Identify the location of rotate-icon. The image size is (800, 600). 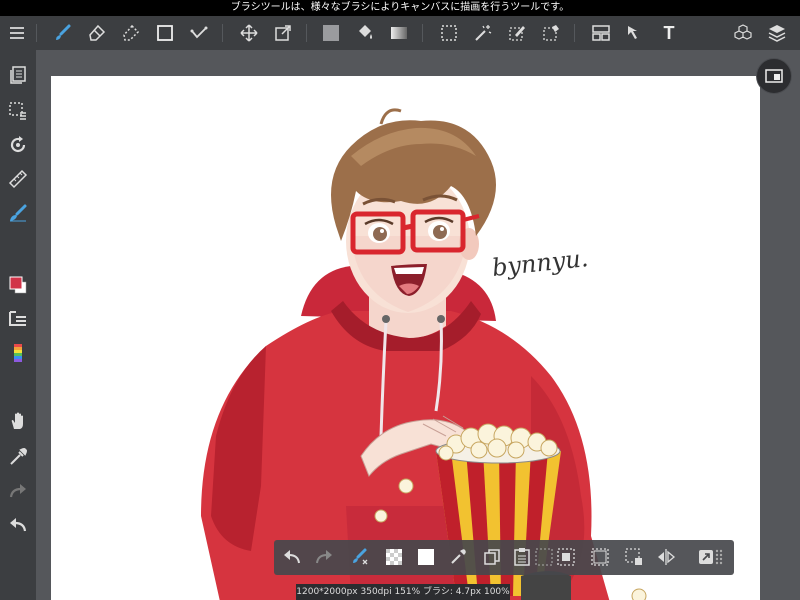
(18, 145).